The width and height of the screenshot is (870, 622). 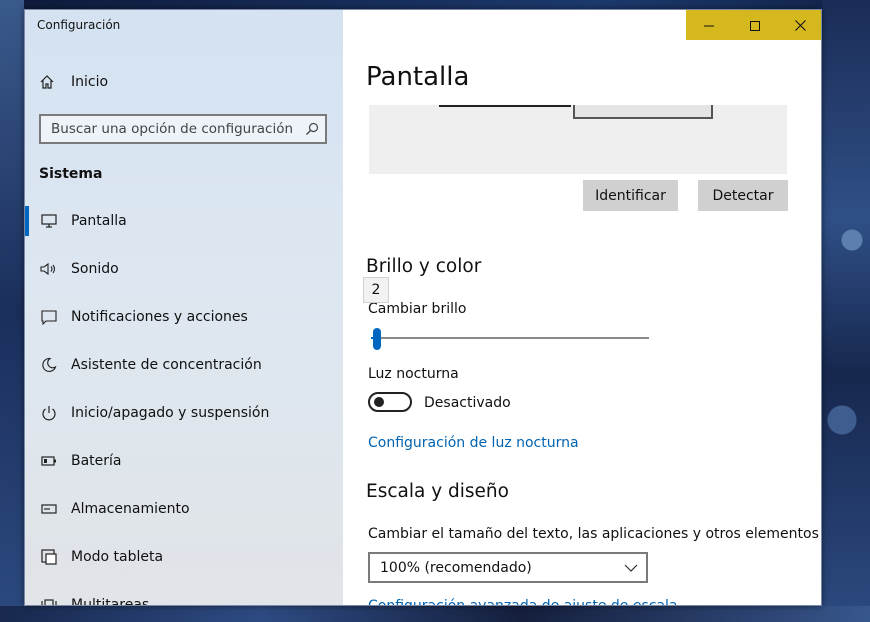 I want to click on sidebar-home-label: Inicio, so click(x=90, y=82).